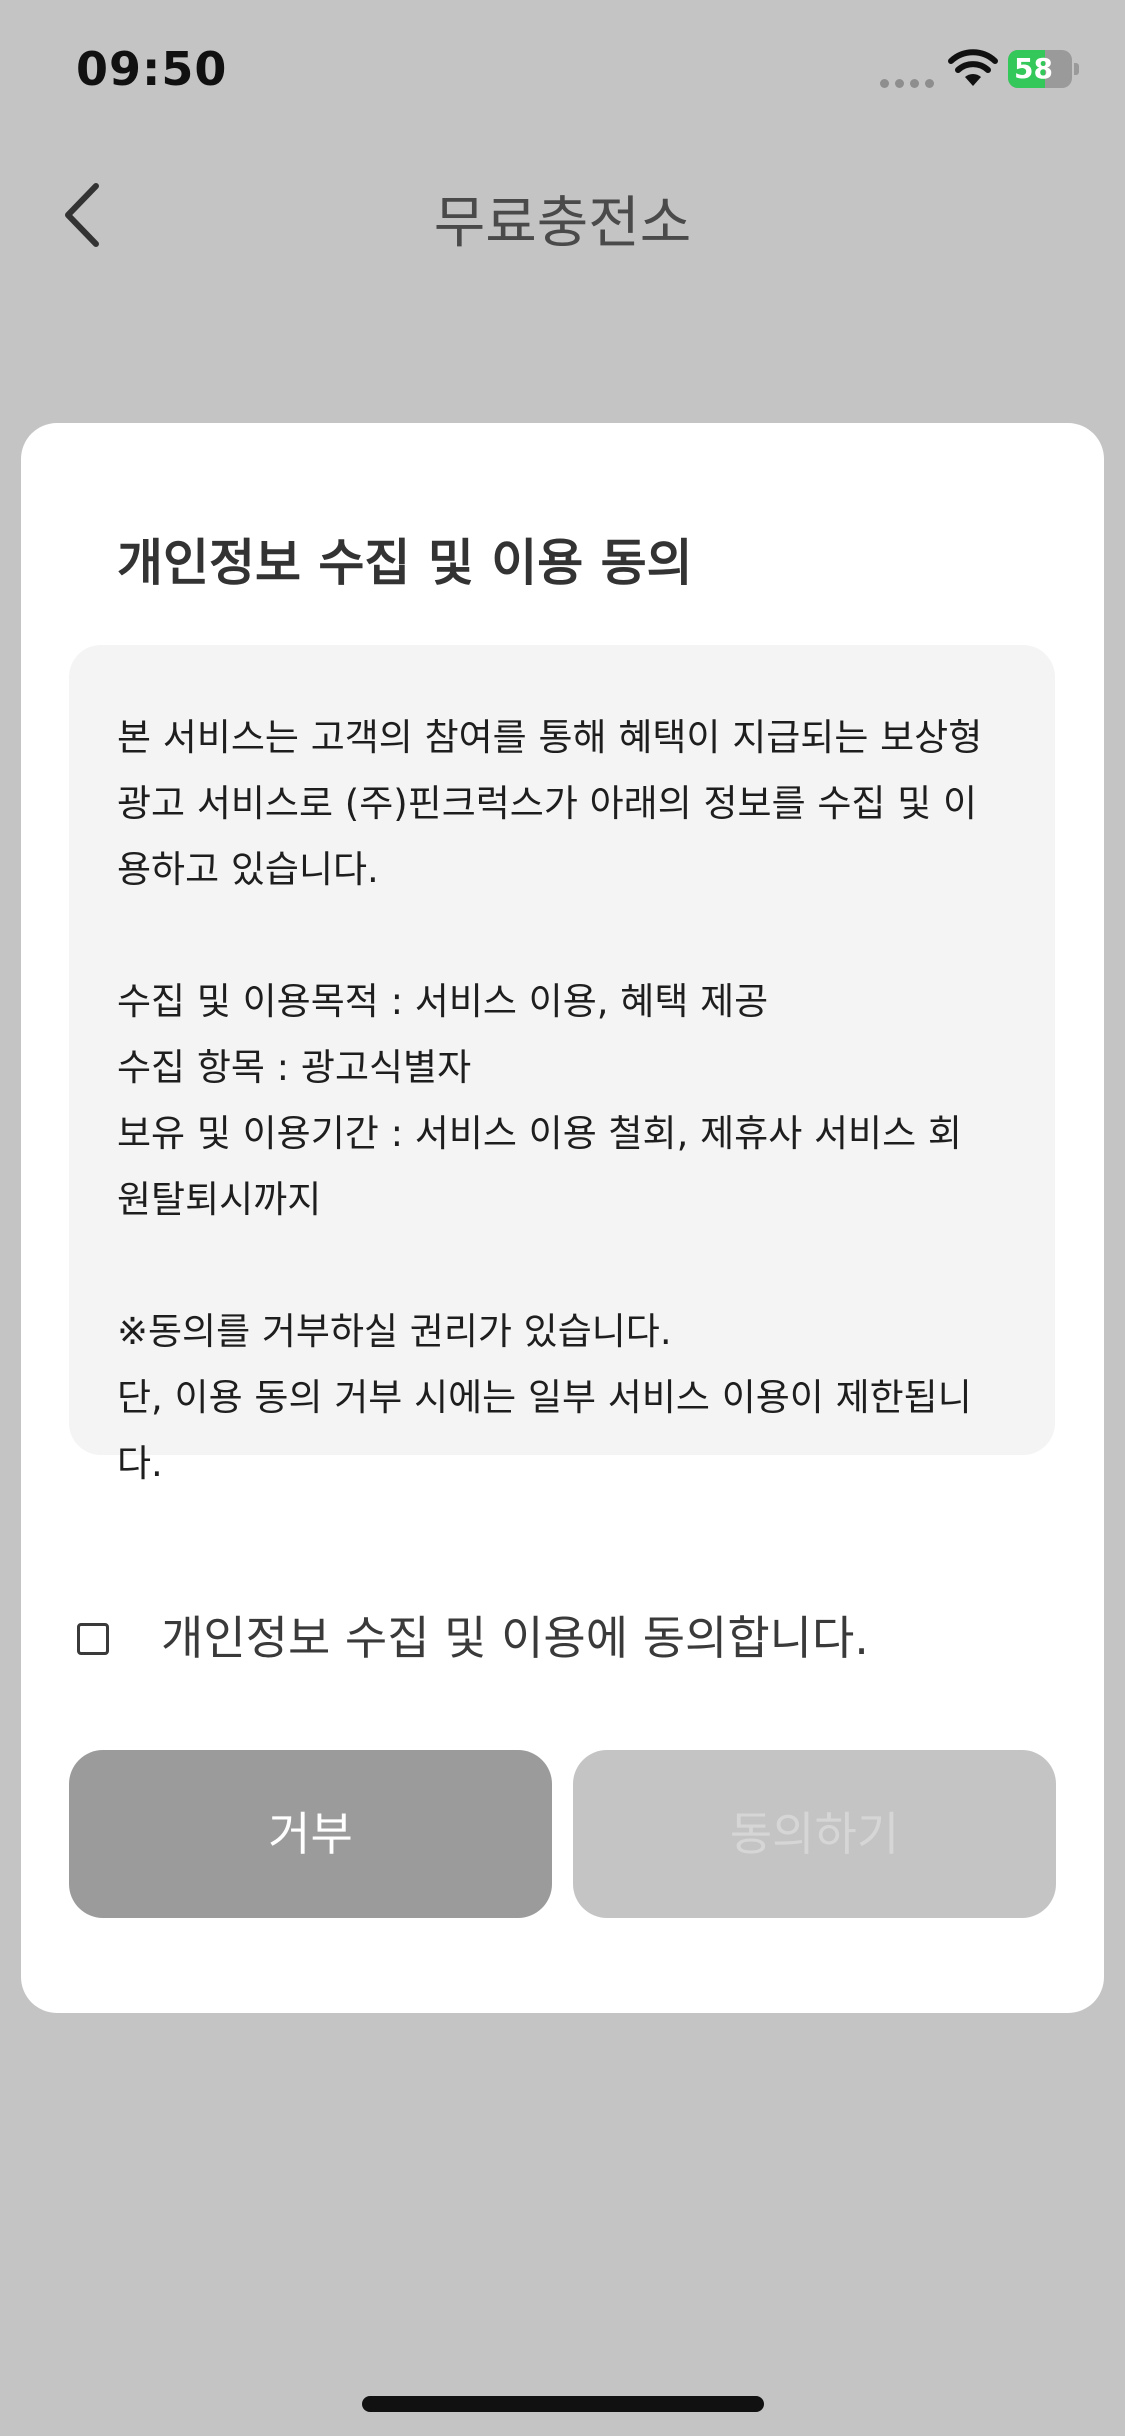  Describe the element at coordinates (310, 1834) in the screenshot. I see `decline-button: 거부` at that location.